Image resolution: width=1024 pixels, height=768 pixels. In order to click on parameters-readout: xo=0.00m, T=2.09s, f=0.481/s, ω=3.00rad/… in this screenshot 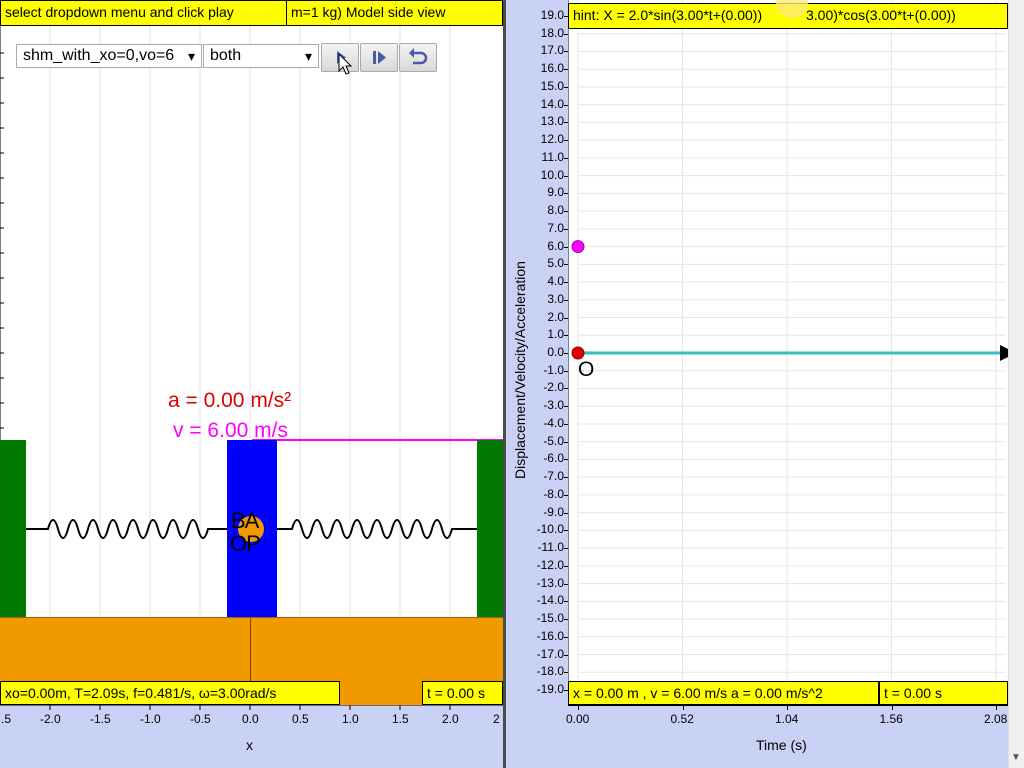, I will do `click(170, 693)`.